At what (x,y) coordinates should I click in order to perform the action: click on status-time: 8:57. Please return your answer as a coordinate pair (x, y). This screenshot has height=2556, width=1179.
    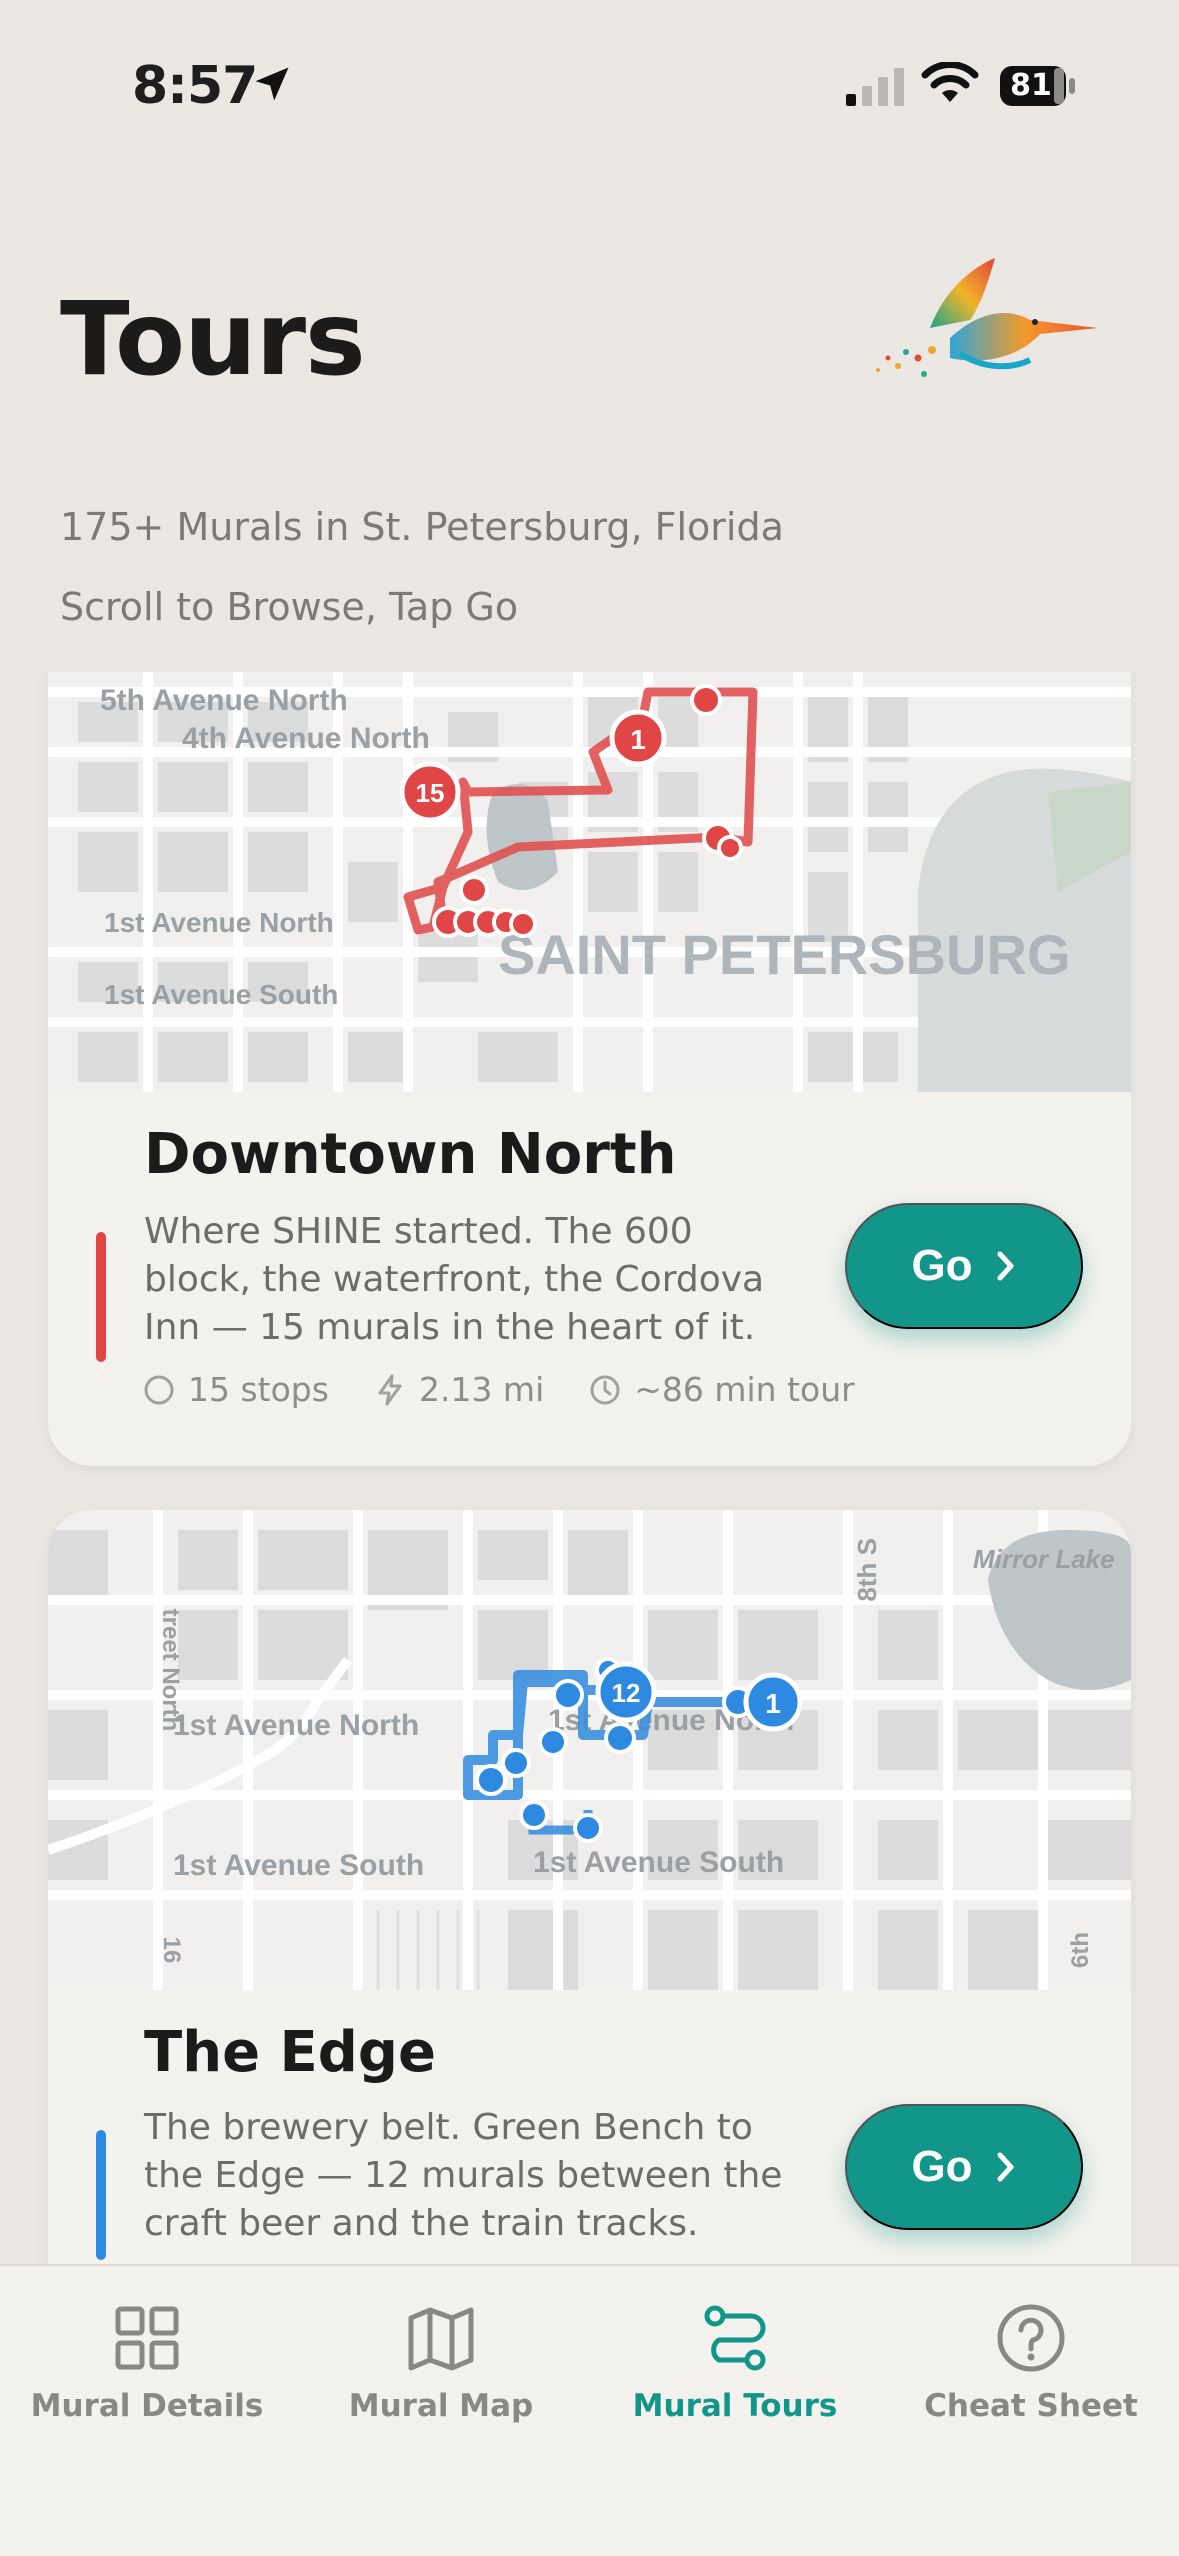
    Looking at the image, I should click on (195, 86).